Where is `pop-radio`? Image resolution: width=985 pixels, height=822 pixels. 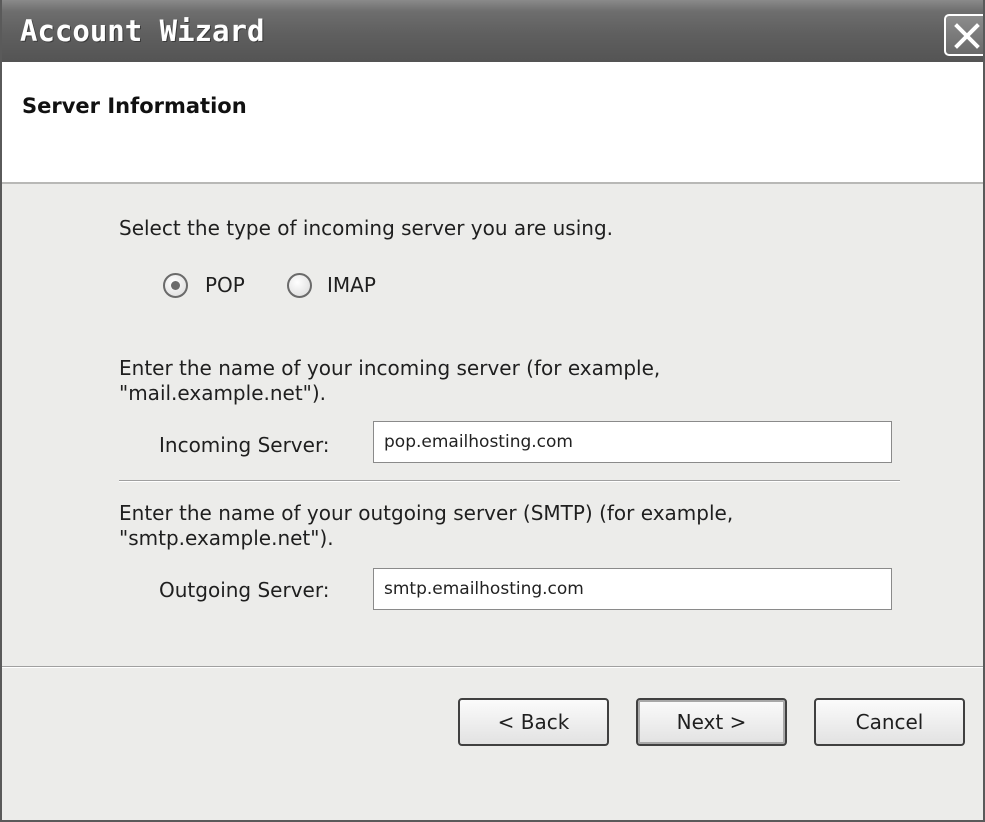
pop-radio is located at coordinates (175, 285).